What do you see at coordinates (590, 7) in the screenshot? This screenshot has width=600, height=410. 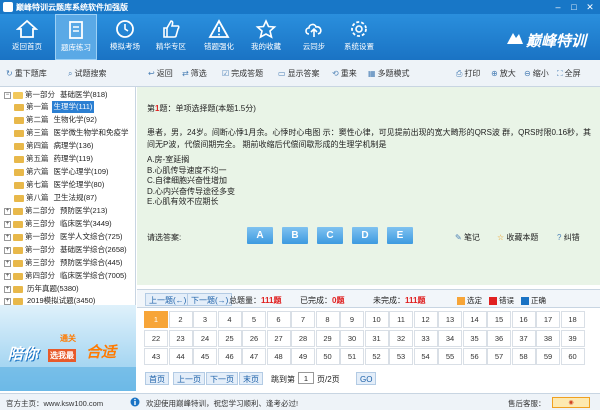 I see `close-button: ✕` at bounding box center [590, 7].